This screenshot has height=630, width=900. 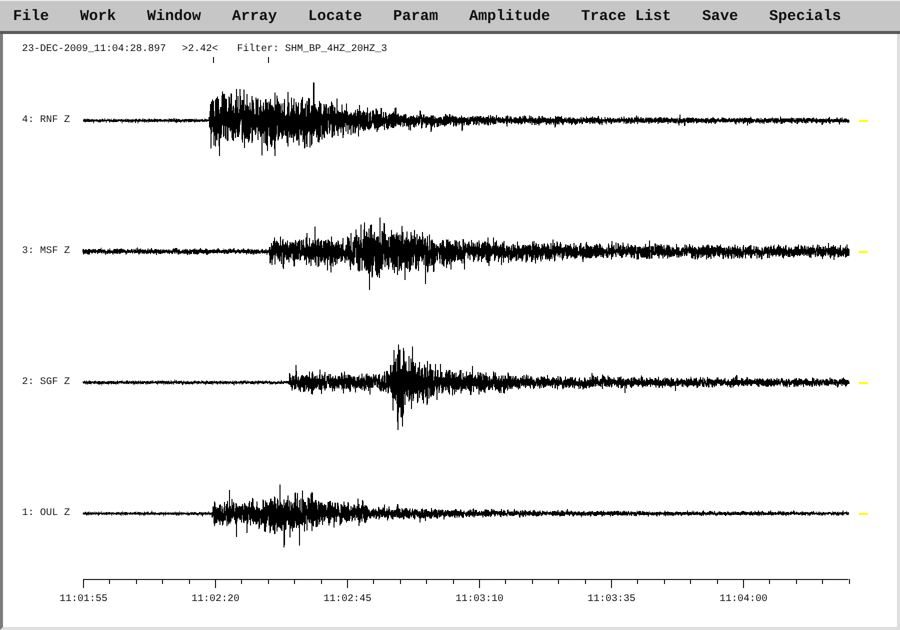 I want to click on time-tick-label: 11:04:00, so click(x=744, y=599).